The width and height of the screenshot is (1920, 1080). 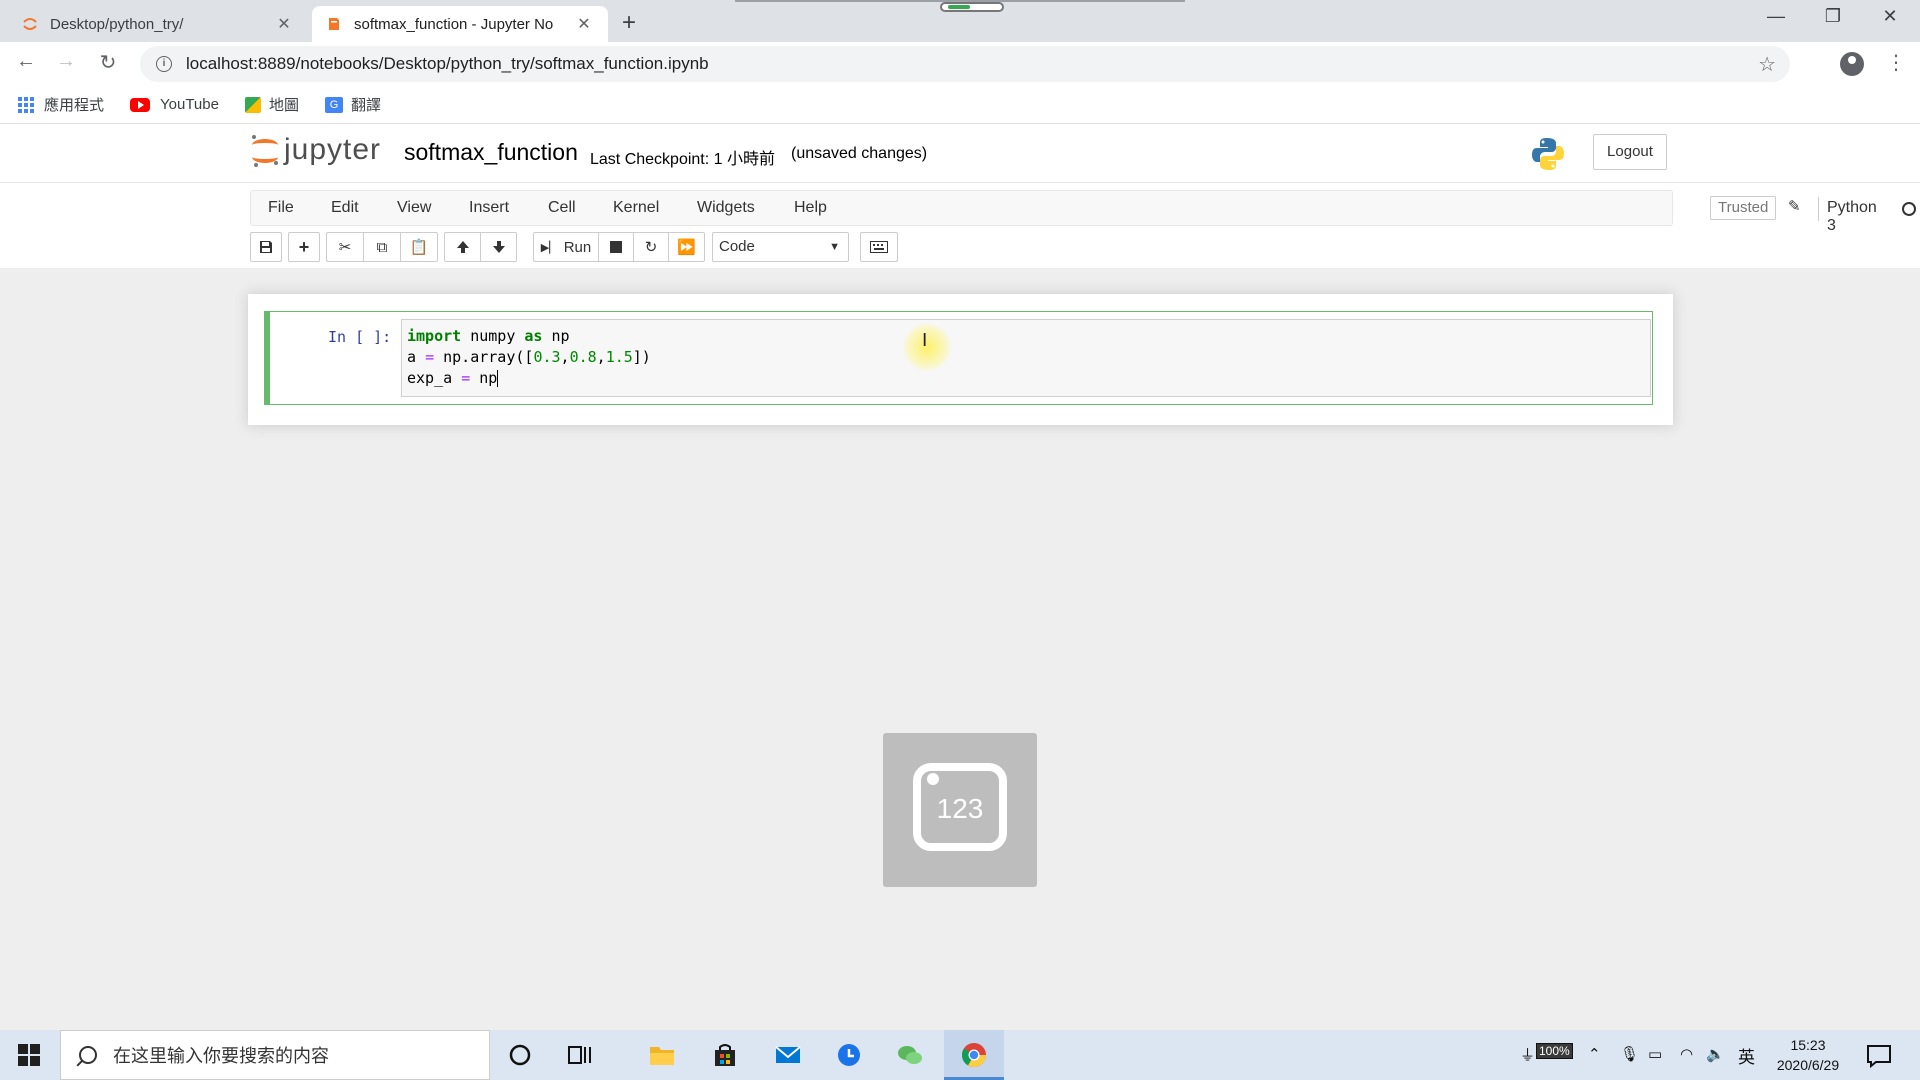 I want to click on menu-insert: Insert, so click(x=489, y=208).